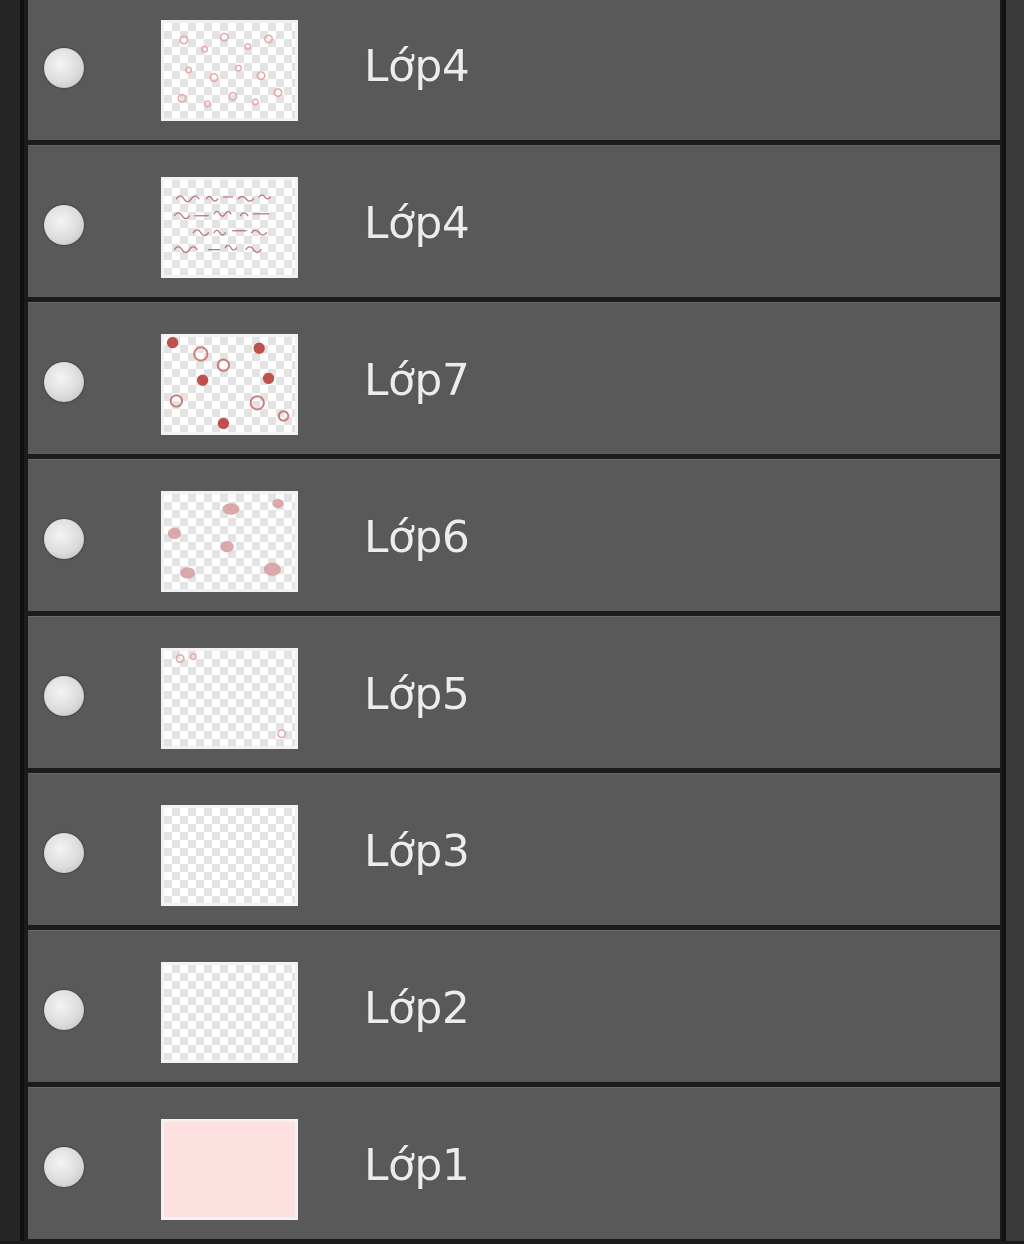  Describe the element at coordinates (514, 849) in the screenshot. I see `layer-row: Lớp3` at that location.